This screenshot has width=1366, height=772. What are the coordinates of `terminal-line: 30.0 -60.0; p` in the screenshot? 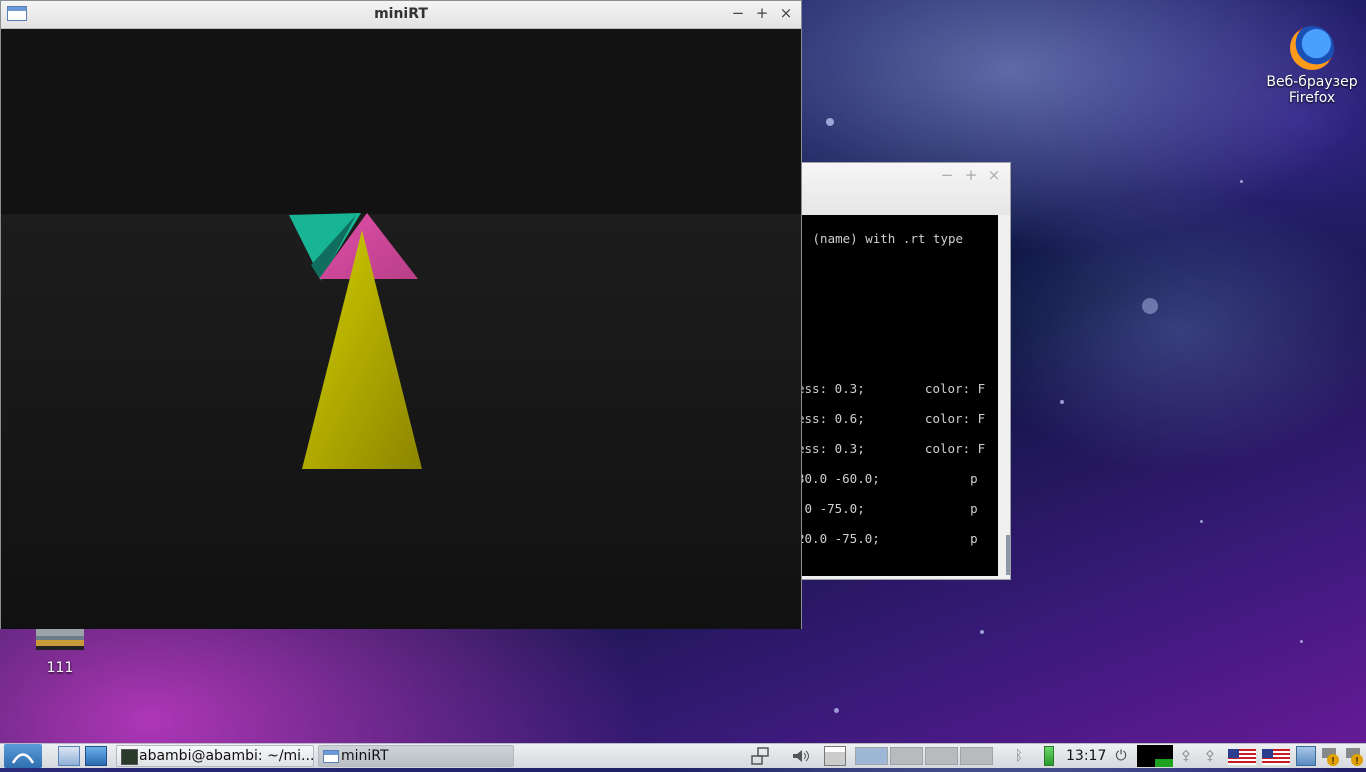 It's located at (889, 478).